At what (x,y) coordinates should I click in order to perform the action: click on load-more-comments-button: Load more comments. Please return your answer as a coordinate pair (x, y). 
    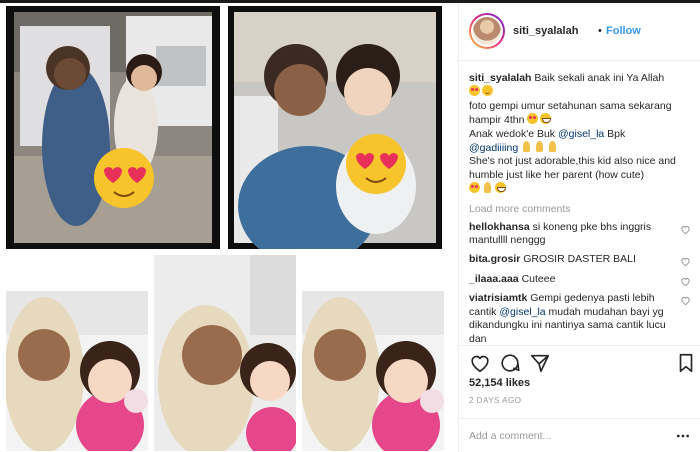
    Looking at the image, I should click on (580, 209).